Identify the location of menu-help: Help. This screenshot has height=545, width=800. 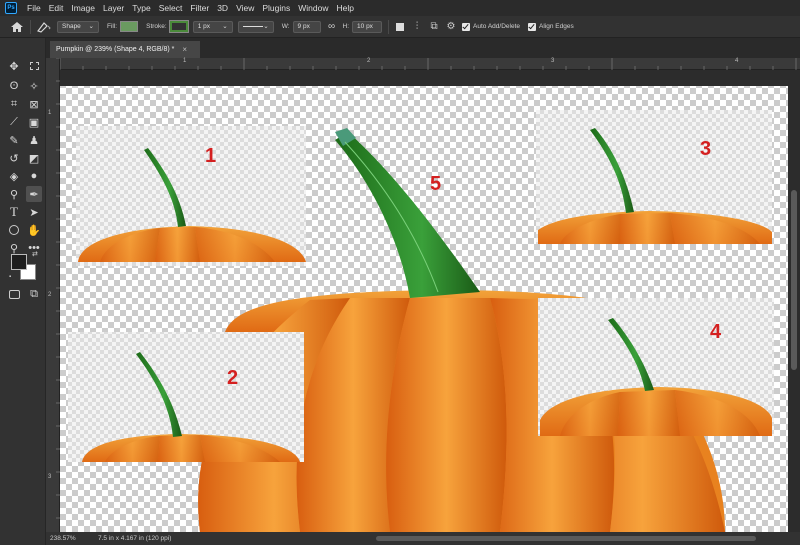
(344, 8).